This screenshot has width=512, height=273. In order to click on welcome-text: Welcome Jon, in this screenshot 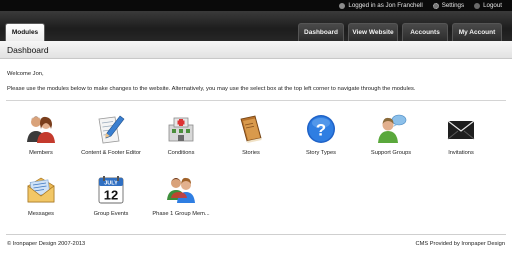, I will do `click(25, 74)`.